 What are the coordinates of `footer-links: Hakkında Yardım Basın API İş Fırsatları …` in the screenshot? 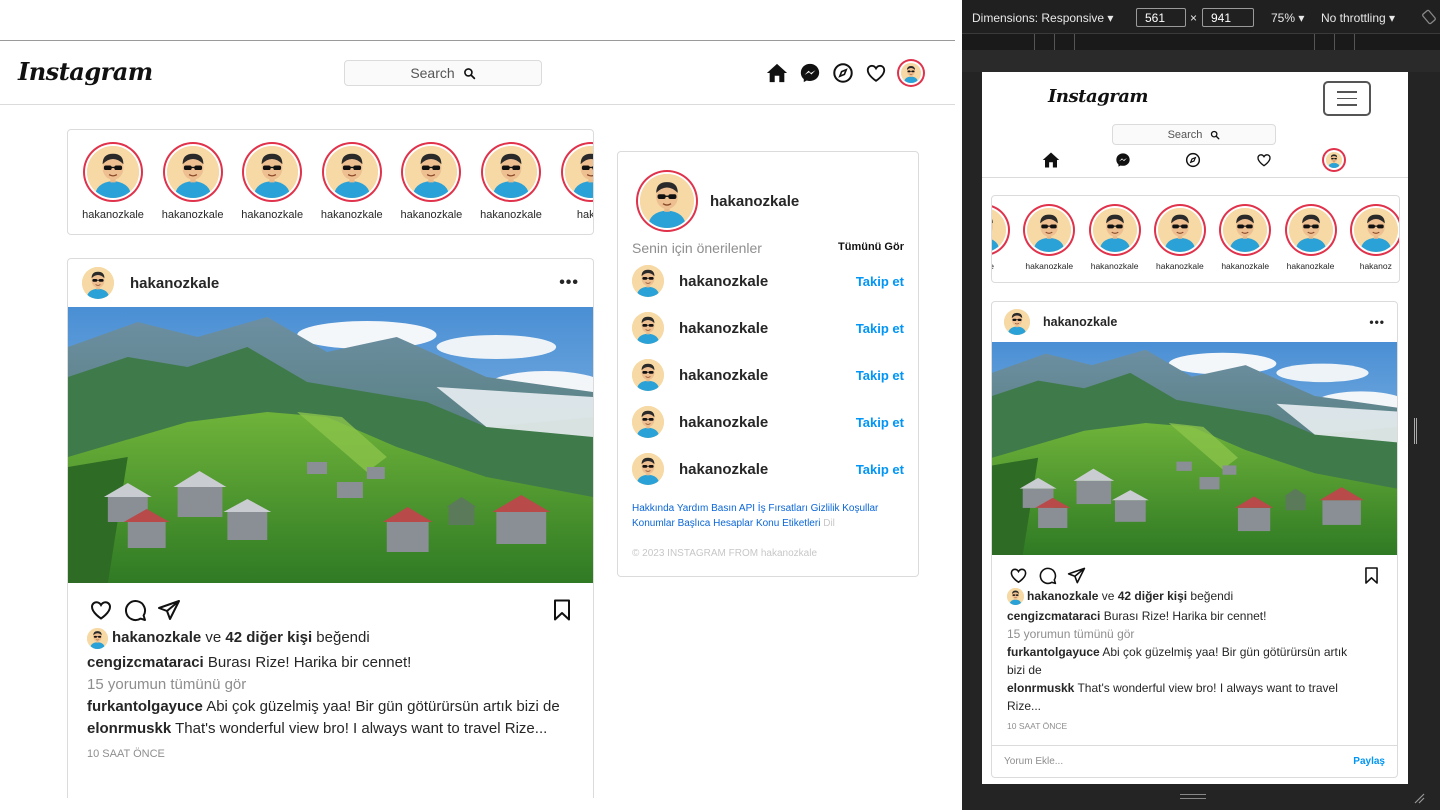 It's located at (772, 516).